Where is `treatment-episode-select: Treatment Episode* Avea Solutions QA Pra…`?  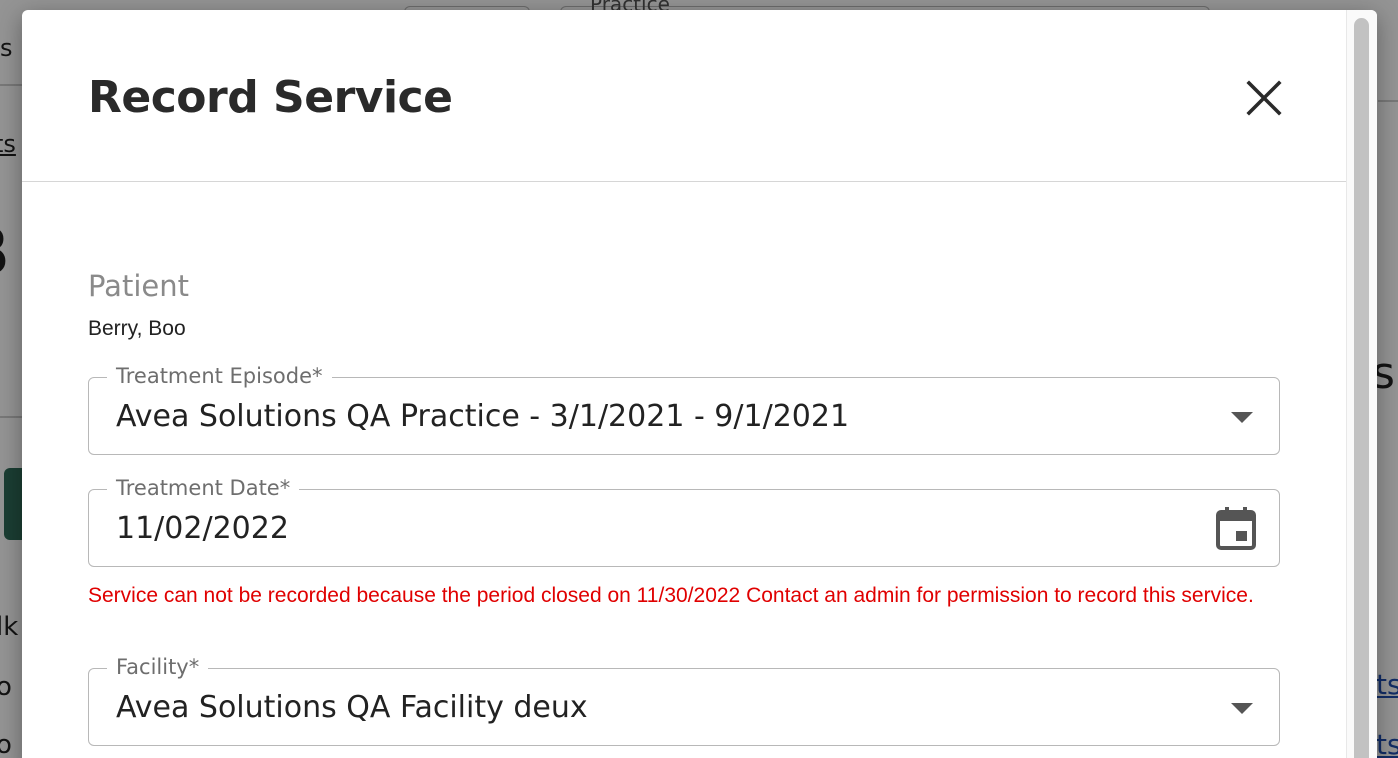
treatment-episode-select: Treatment Episode* Avea Solutions QA Pra… is located at coordinates (684, 409).